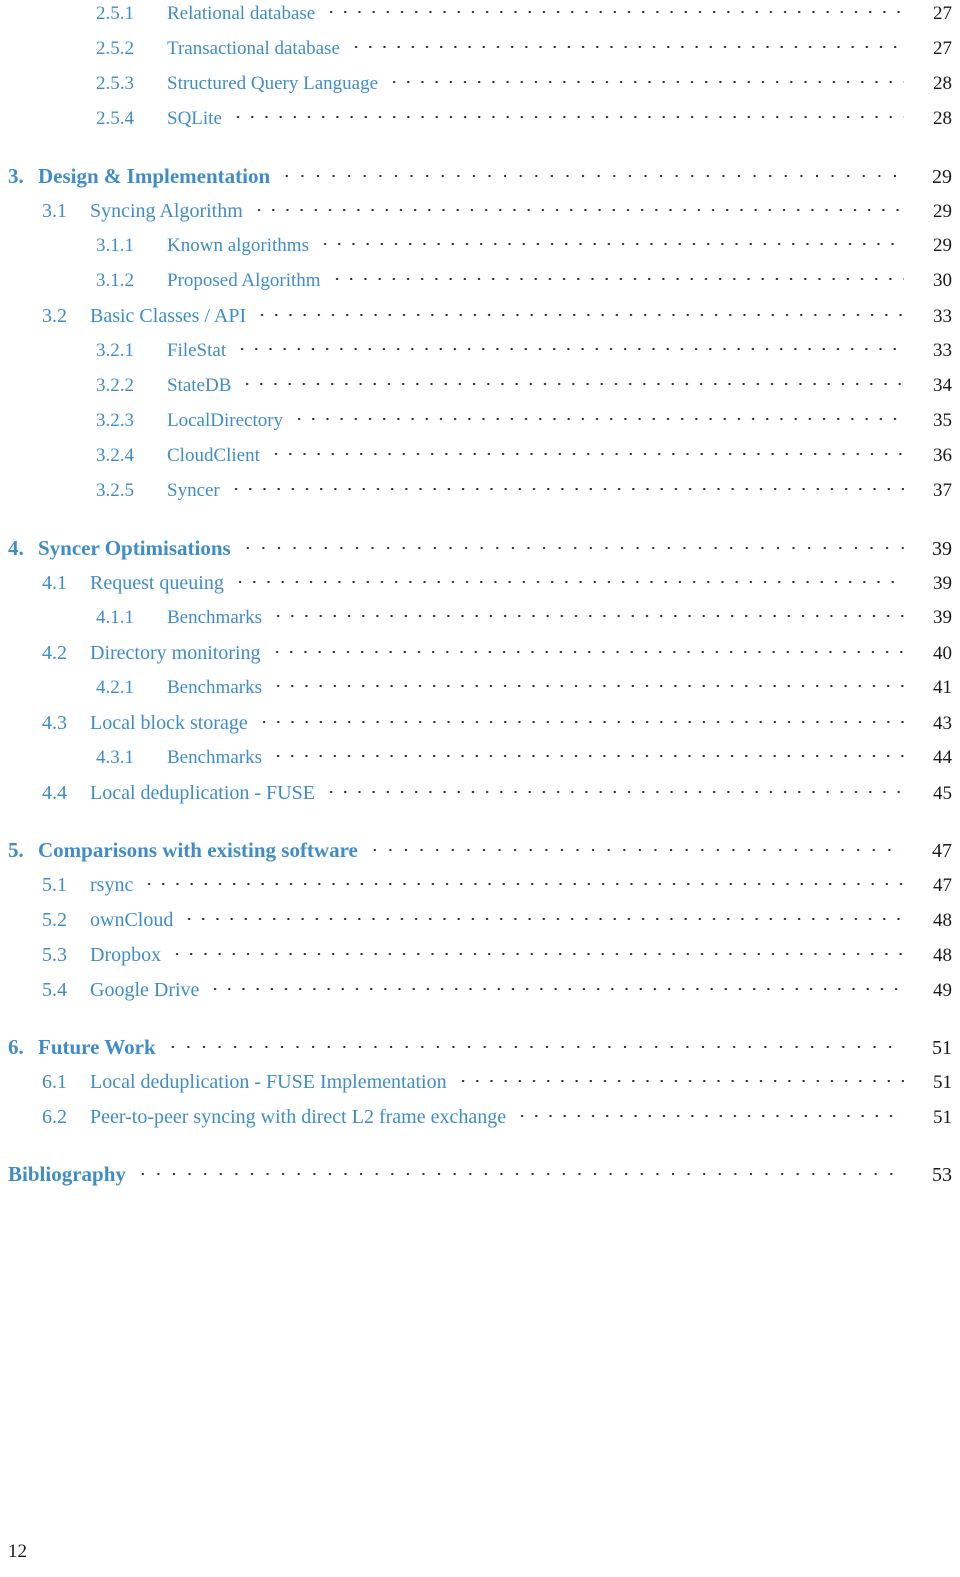 The width and height of the screenshot is (960, 1577). Describe the element at coordinates (258, 49) in the screenshot. I see `toc-entry-label: Transactional database` at that location.